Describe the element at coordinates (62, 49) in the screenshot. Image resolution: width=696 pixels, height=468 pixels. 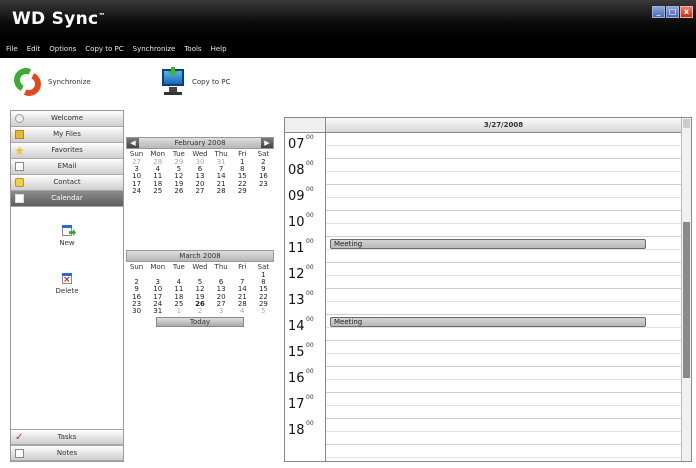
I see `menu-options: Options` at that location.